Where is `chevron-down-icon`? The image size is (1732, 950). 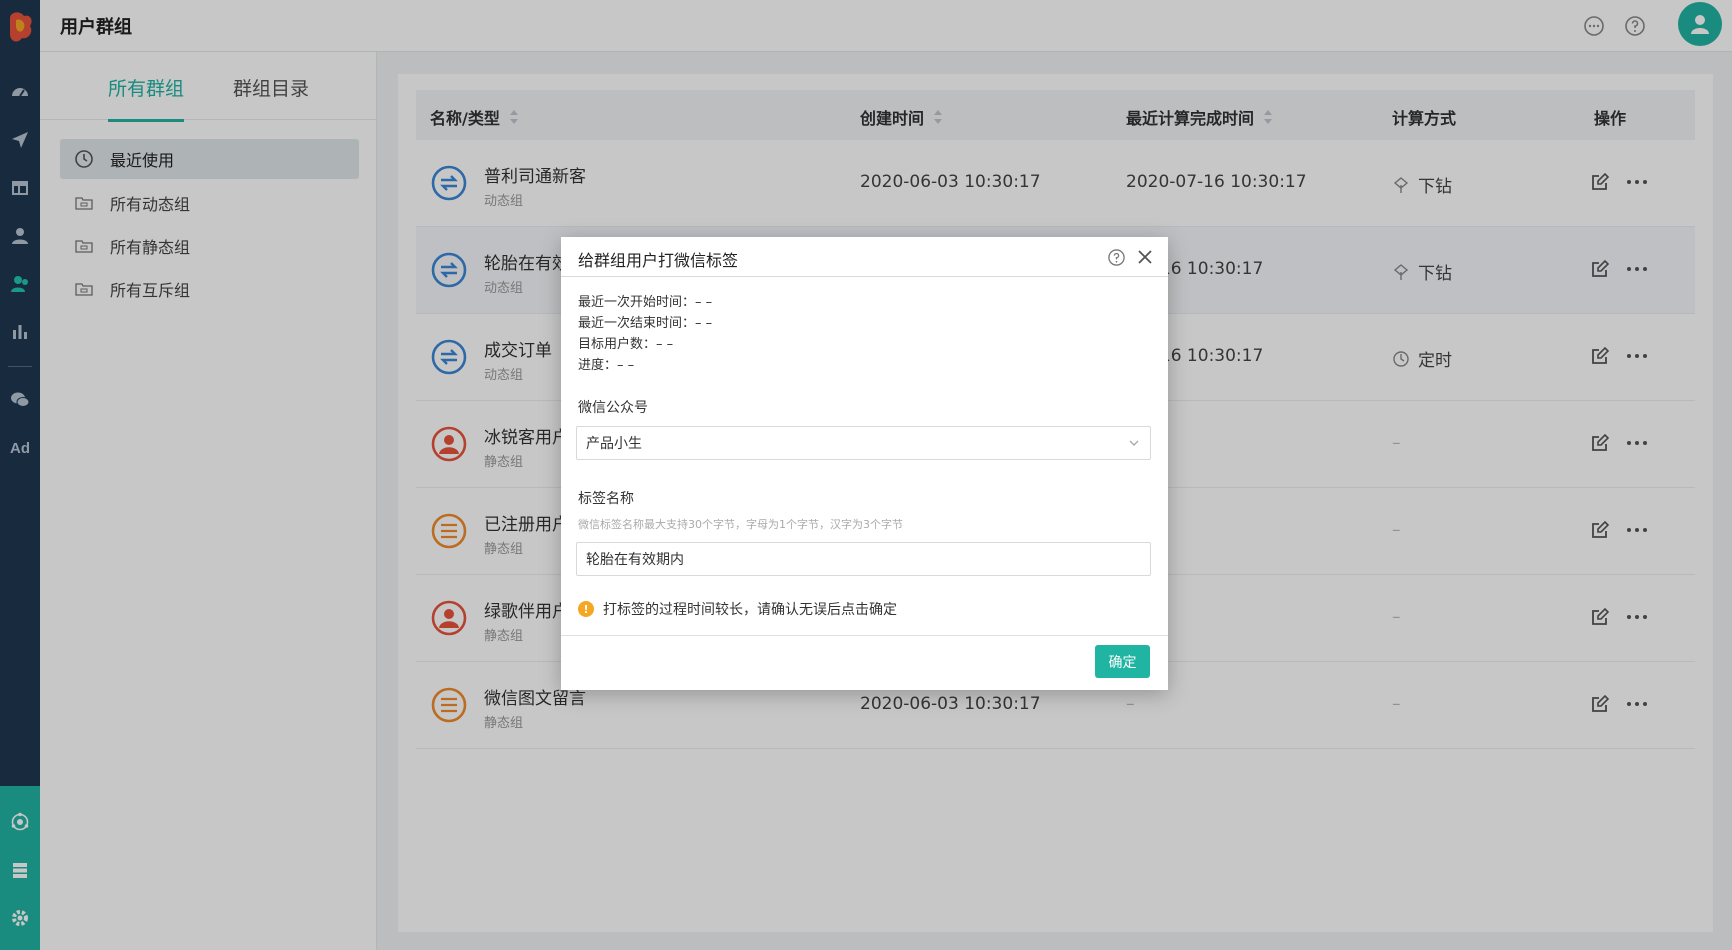
chevron-down-icon is located at coordinates (1134, 443).